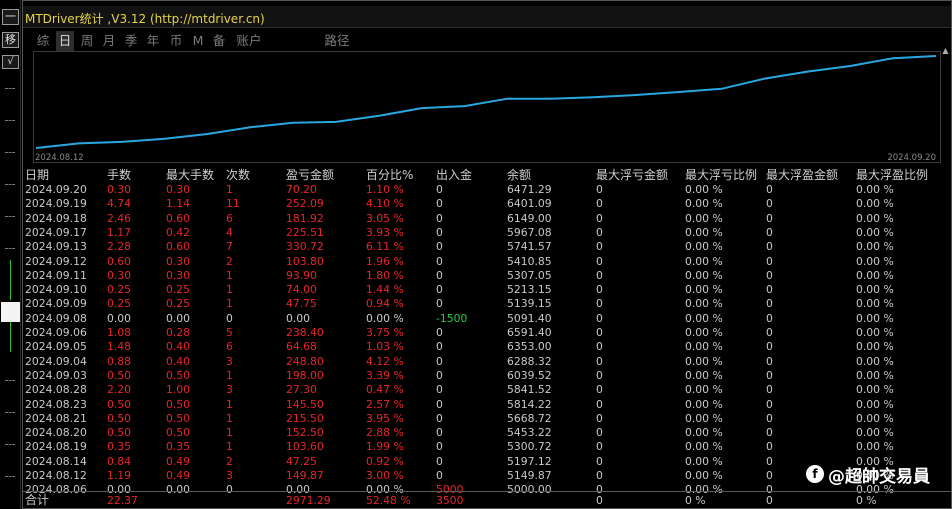  Describe the element at coordinates (65, 41) in the screenshot. I see `tab-day: 日` at that location.